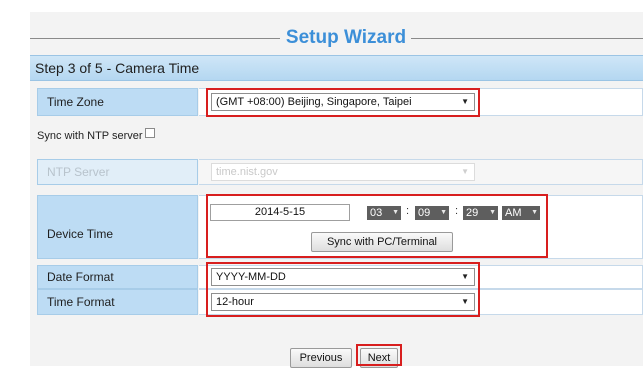 The height and width of the screenshot is (368, 643). Describe the element at coordinates (465, 171) in the screenshot. I see `chevron-down-icon: ▼` at that location.